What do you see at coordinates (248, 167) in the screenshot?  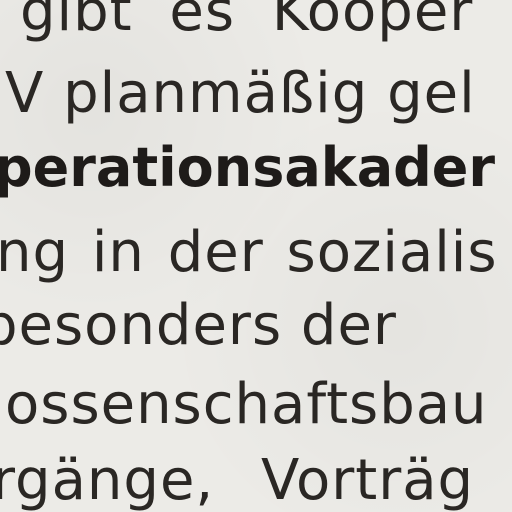 I see `bold-text-line: perationsakader` at bounding box center [248, 167].